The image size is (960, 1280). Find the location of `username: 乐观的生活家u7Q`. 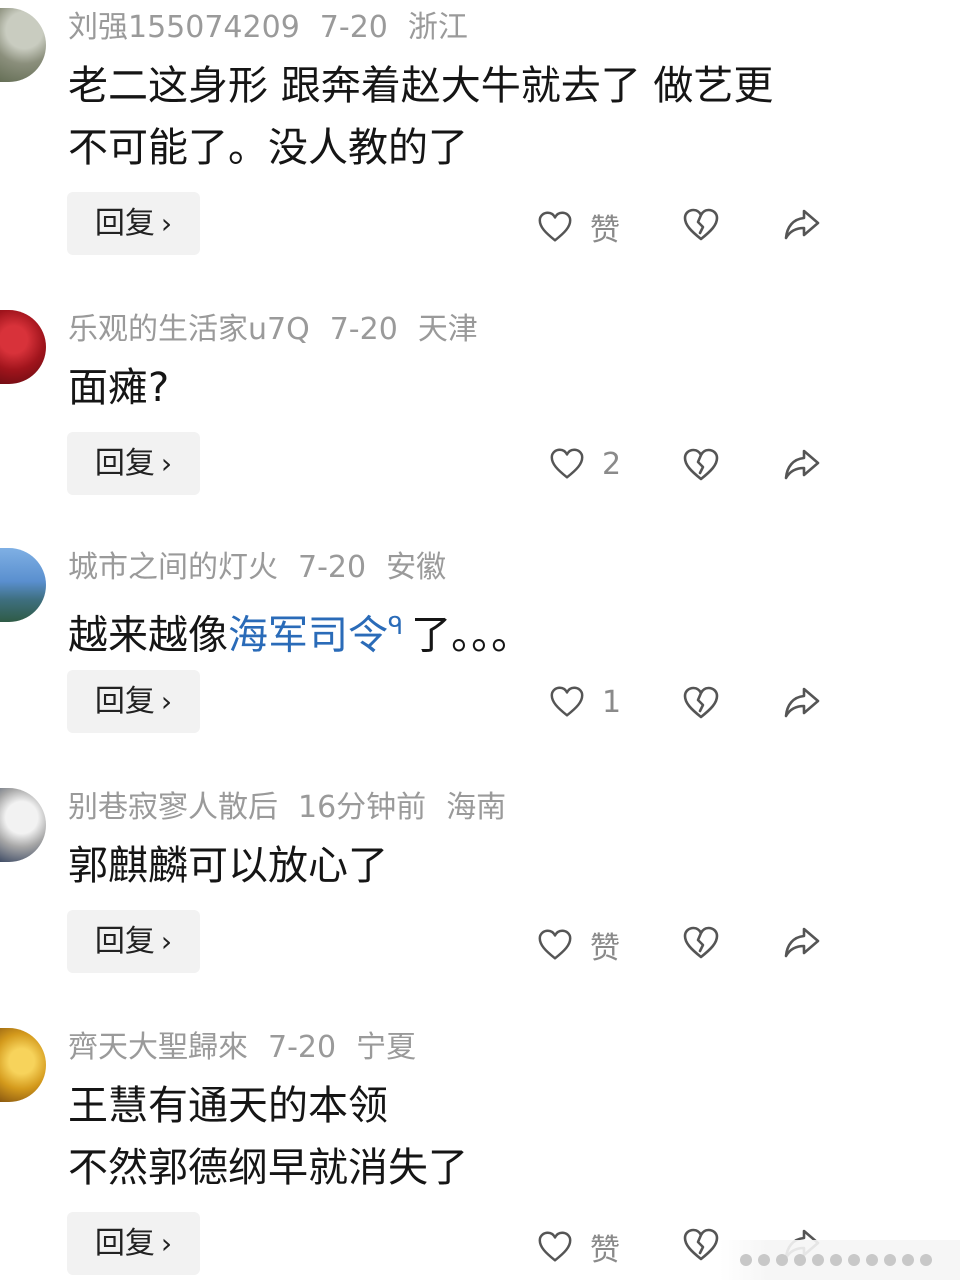

username: 乐观的生活家u7Q is located at coordinates (189, 329).